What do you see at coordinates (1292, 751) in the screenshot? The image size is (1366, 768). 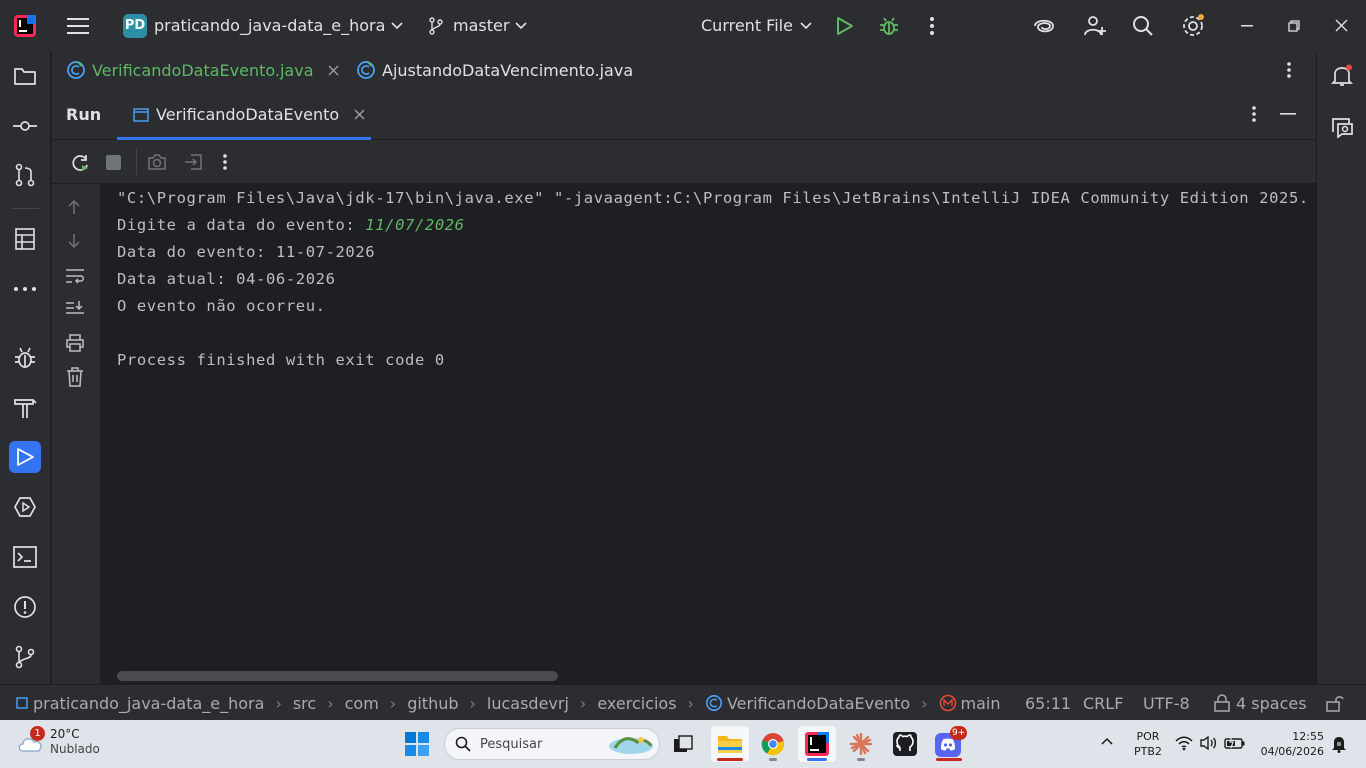 I see `clock-date: 04/06/2026` at bounding box center [1292, 751].